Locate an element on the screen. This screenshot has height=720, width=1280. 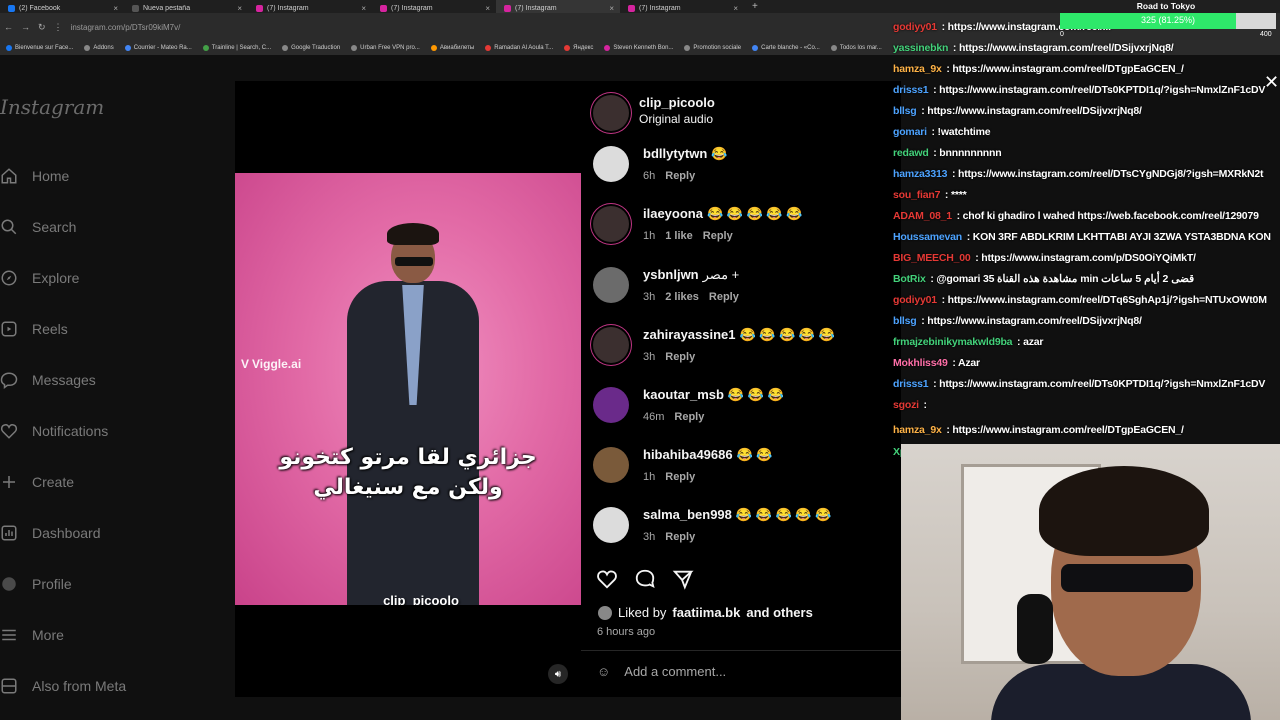
commenter-username: kaoutar_msb is located at coordinates (683, 394).